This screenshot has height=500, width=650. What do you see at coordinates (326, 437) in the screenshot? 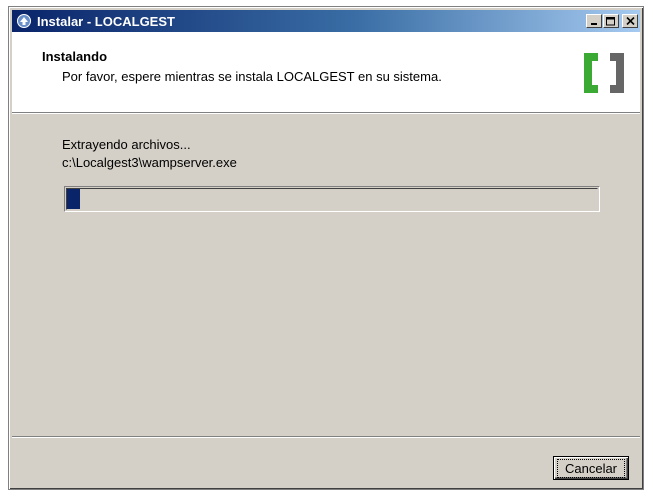
I see `footer-divider` at bounding box center [326, 437].